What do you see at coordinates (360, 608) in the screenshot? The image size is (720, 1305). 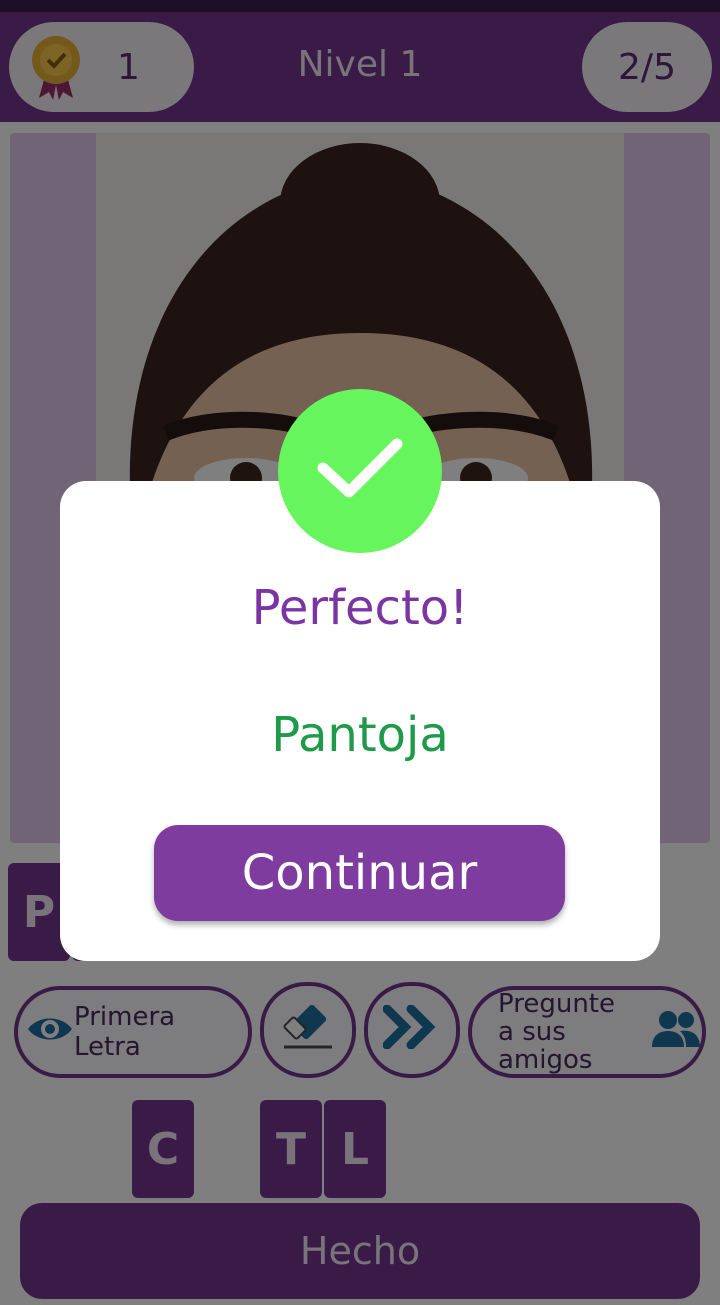 I see `dialog-title: Perfecto!` at bounding box center [360, 608].